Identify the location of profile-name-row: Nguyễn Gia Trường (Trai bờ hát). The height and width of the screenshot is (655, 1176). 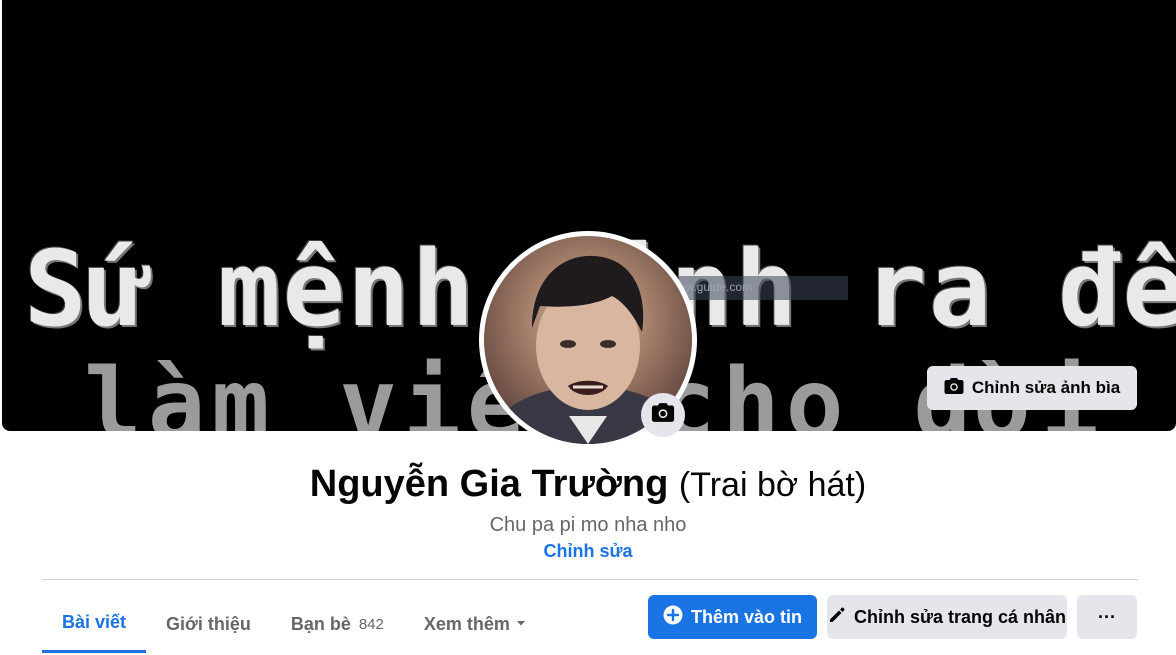
(588, 484).